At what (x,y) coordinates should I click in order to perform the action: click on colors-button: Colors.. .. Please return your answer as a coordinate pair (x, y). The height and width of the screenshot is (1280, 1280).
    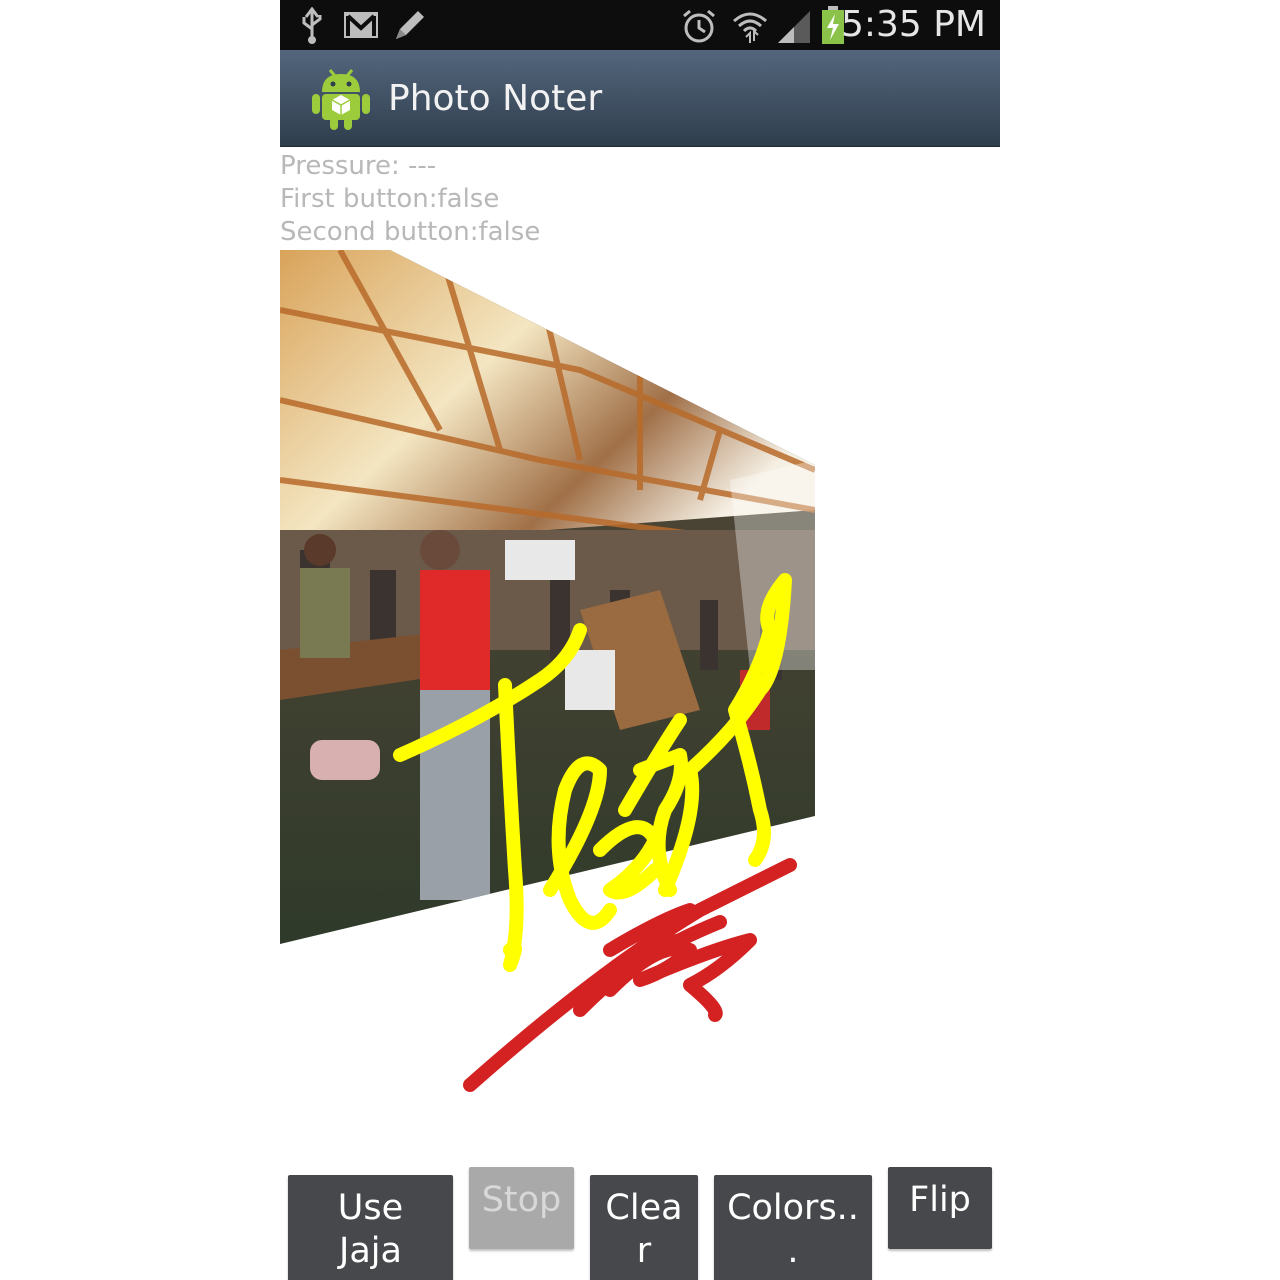
    Looking at the image, I should click on (793, 1227).